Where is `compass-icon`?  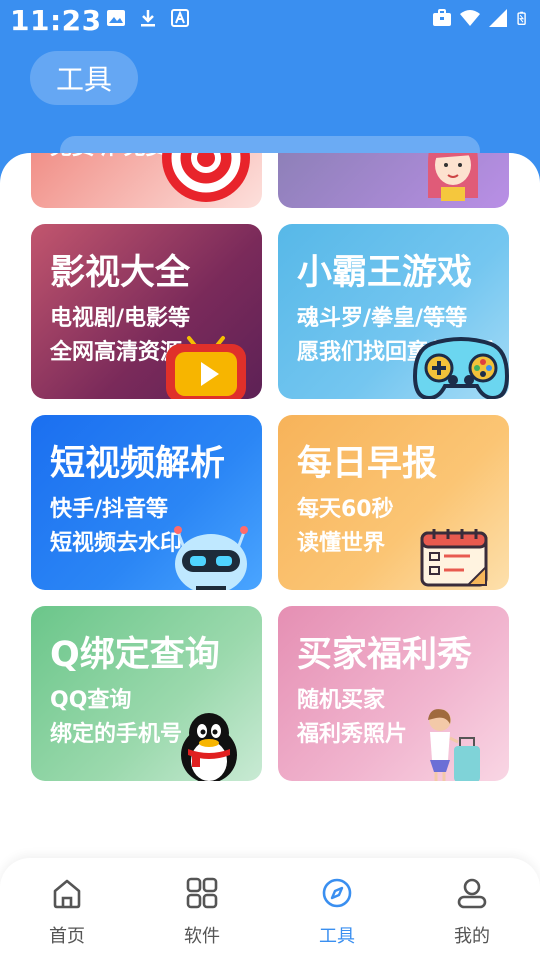 compass-icon is located at coordinates (337, 893).